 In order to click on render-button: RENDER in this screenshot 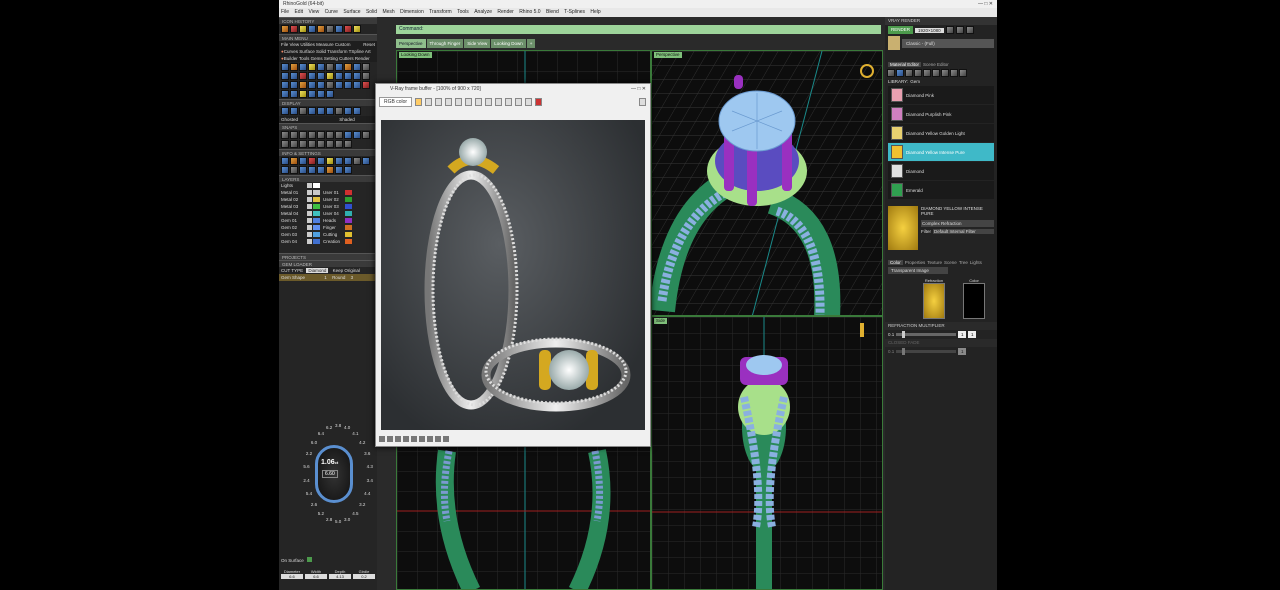, I will do `click(901, 30)`.